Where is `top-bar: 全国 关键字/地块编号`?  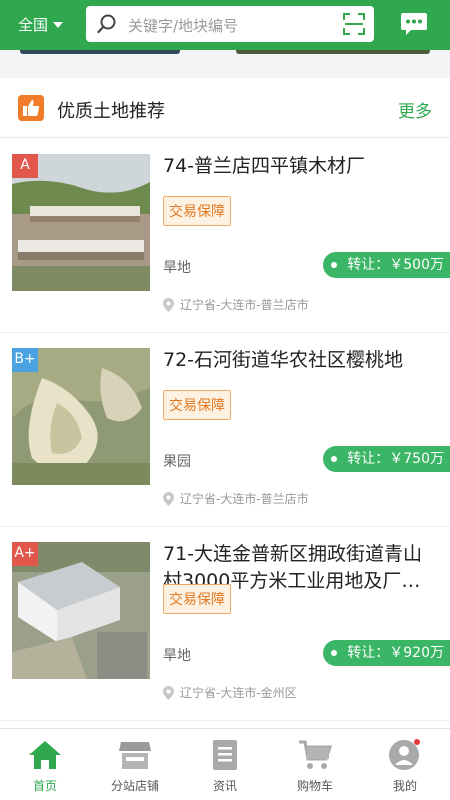 top-bar: 全国 关键字/地块编号 is located at coordinates (225, 25).